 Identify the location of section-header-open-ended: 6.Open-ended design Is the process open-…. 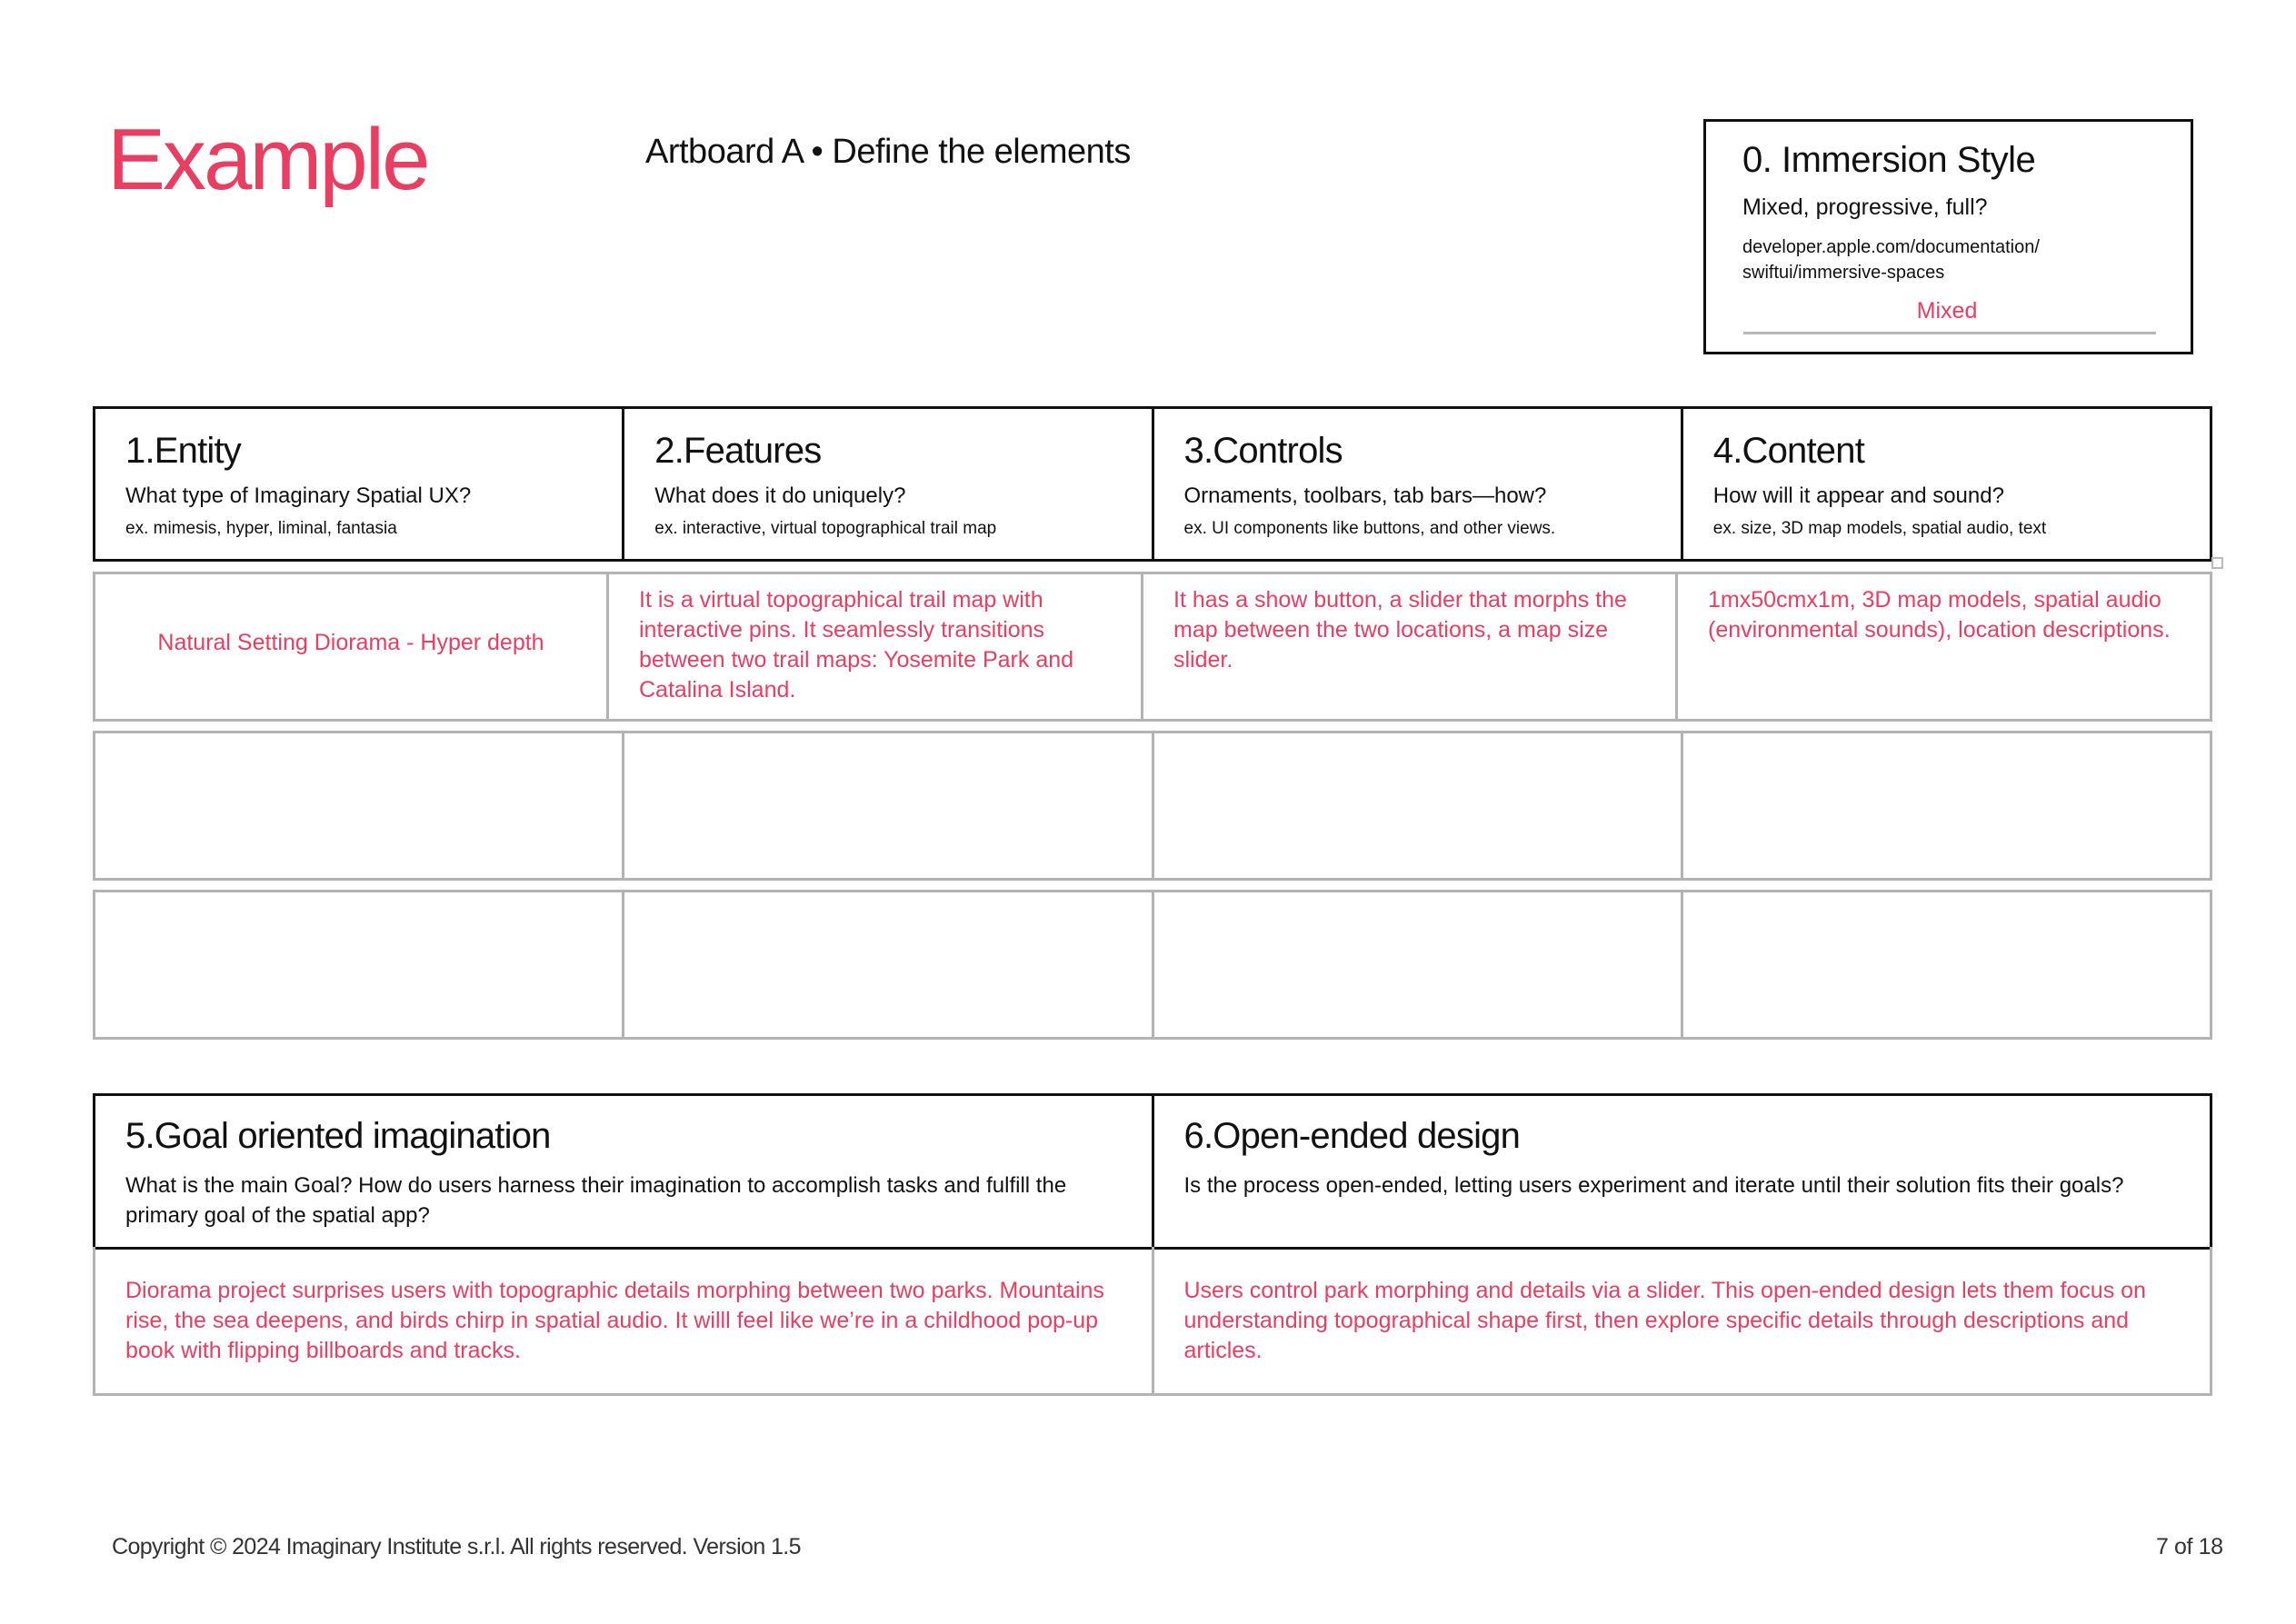
(1682, 1171).